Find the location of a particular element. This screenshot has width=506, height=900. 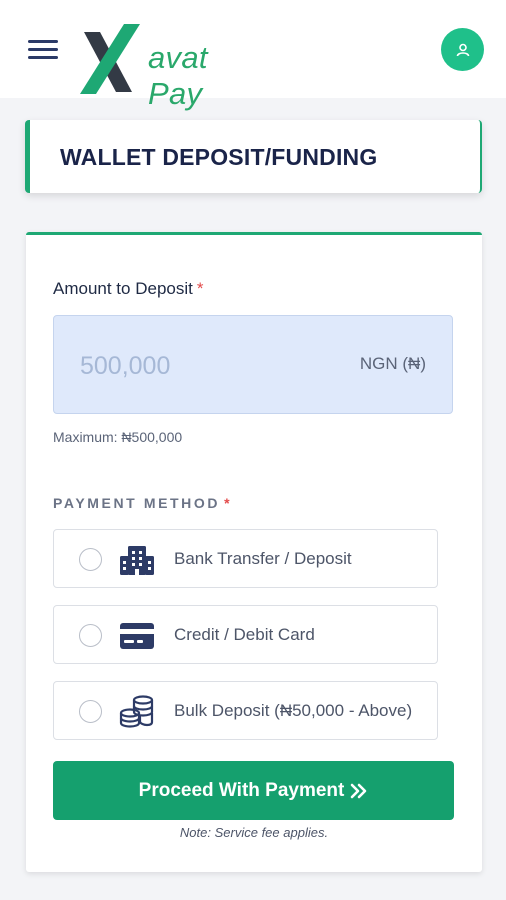

hamburger-menu-icon is located at coordinates (44, 50).